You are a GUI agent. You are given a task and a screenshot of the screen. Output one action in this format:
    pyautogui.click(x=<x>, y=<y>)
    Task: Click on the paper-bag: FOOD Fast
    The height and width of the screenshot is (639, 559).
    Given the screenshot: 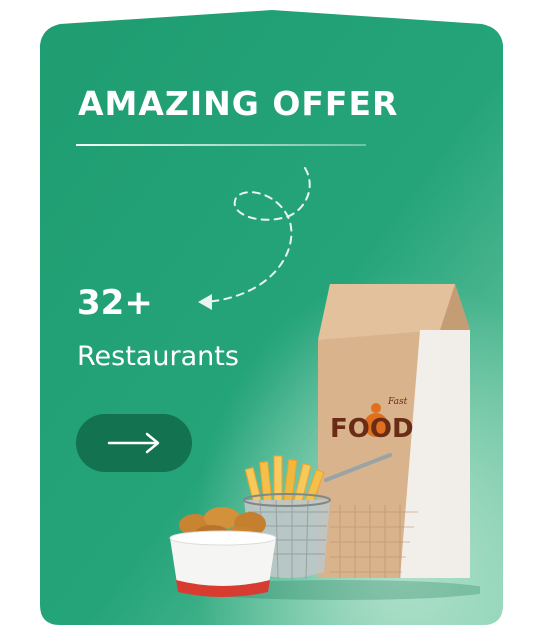 What is the action you would take?
    pyautogui.click(x=394, y=431)
    